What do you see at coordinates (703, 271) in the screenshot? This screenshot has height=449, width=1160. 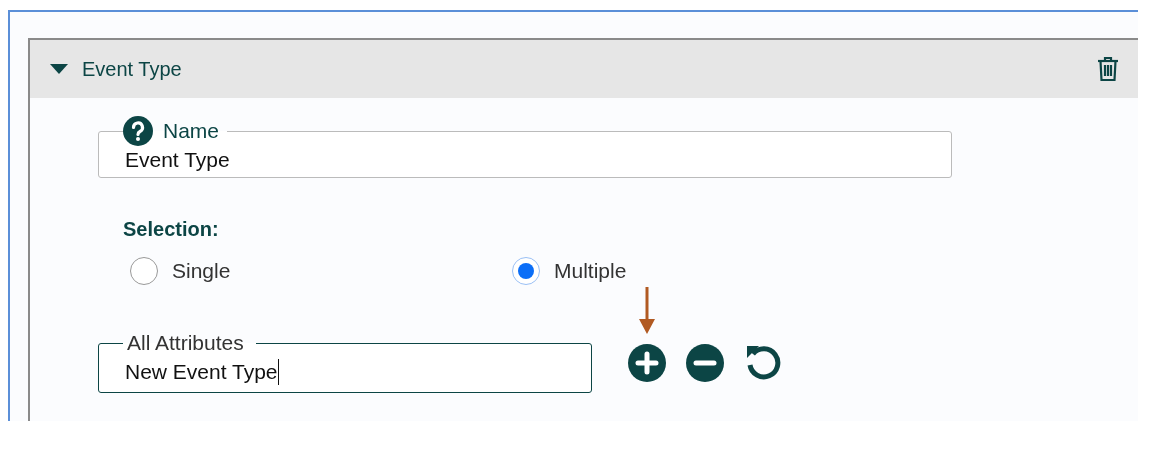 I see `radio-option: Multiple` at bounding box center [703, 271].